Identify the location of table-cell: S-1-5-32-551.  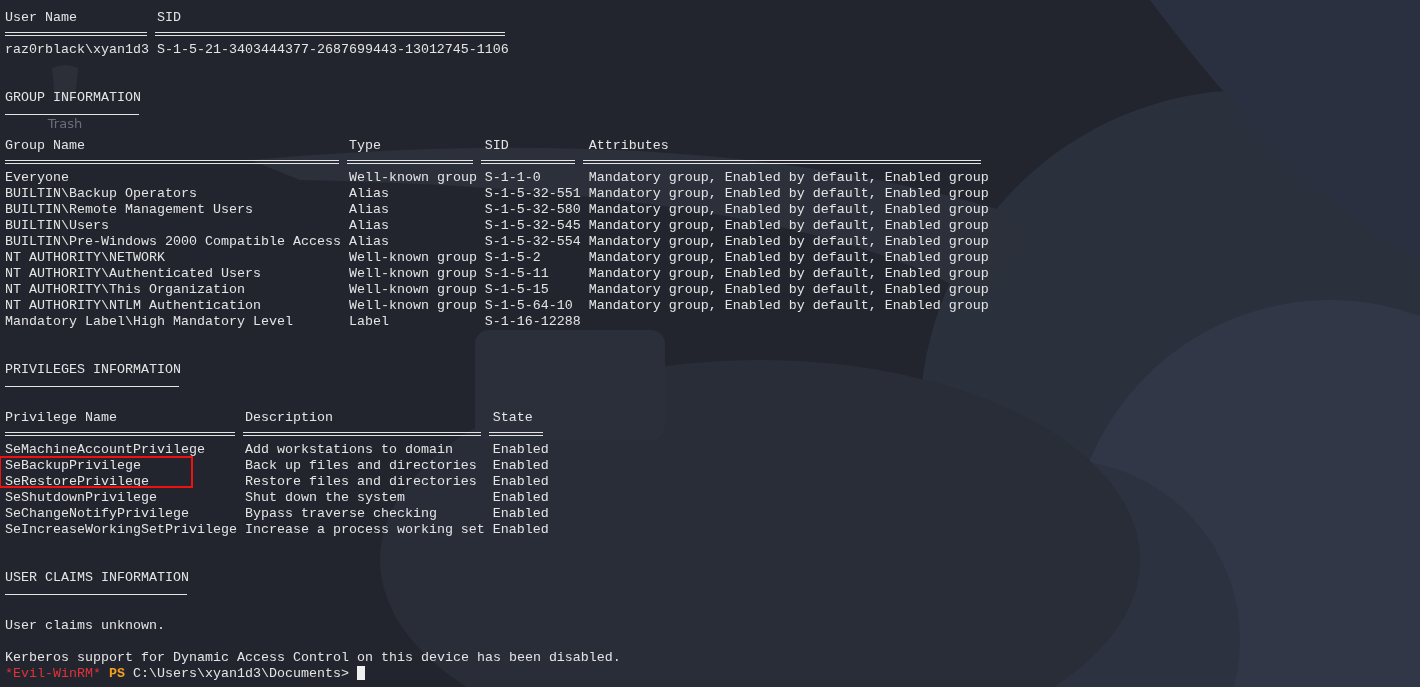
(532, 194).